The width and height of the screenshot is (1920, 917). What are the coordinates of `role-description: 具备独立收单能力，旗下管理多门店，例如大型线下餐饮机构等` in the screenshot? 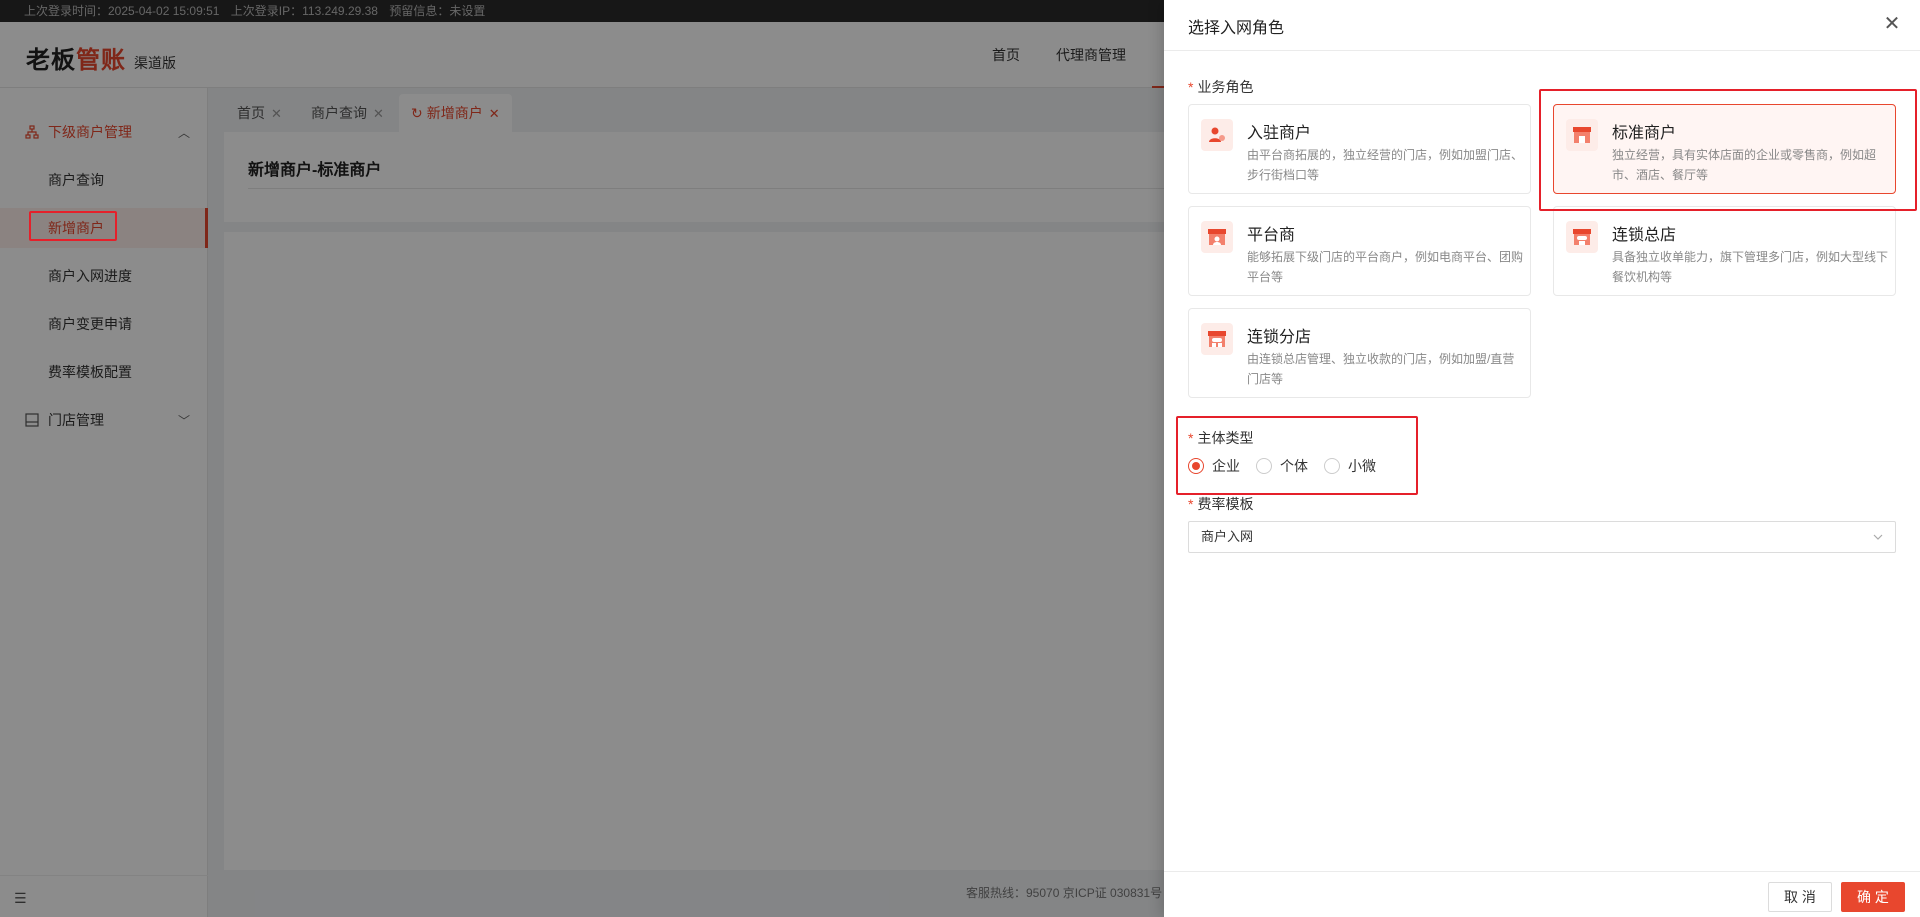 It's located at (1750, 267).